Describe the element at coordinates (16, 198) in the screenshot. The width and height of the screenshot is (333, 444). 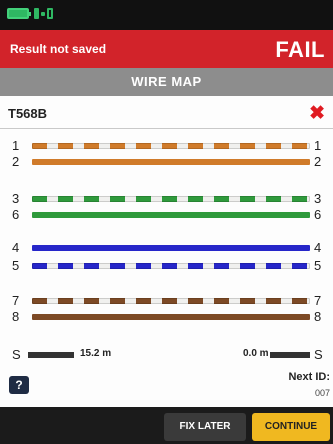
I see `pin-left-3: 3` at that location.